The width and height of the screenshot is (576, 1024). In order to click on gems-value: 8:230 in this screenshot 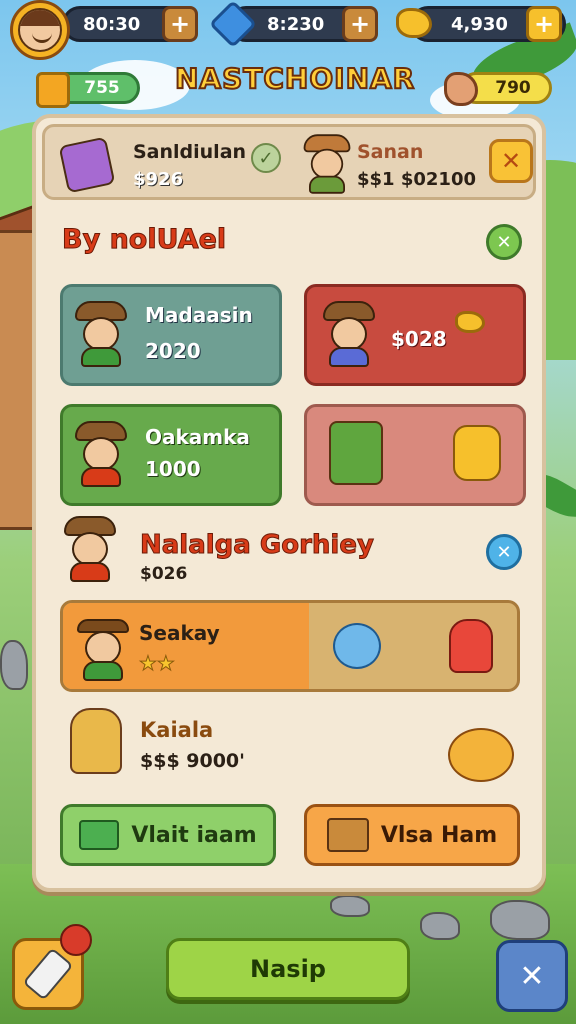, I will do `click(296, 24)`.